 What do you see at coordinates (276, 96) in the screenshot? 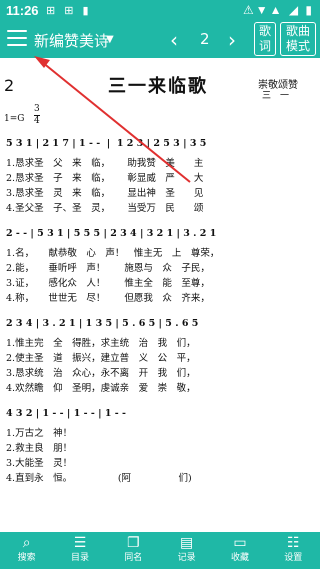
I see `song-category: 三 一` at bounding box center [276, 96].